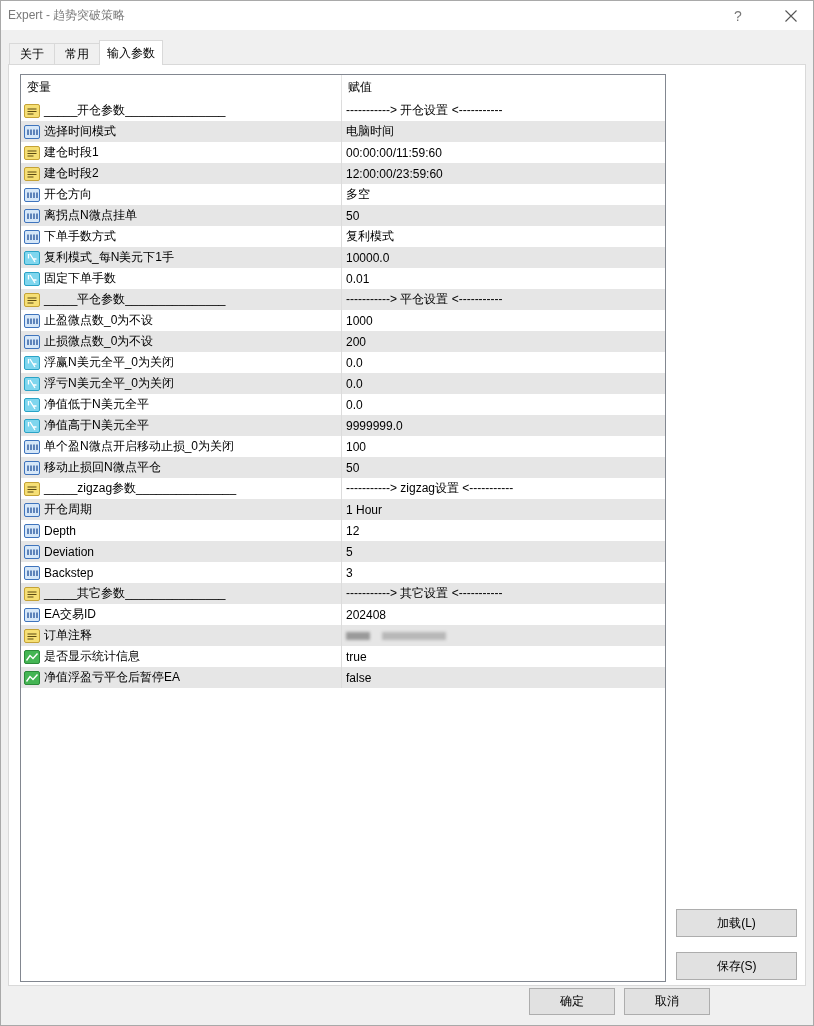 This screenshot has width=814, height=1026. I want to click on parameter-name: 开仓方向, so click(68, 194).